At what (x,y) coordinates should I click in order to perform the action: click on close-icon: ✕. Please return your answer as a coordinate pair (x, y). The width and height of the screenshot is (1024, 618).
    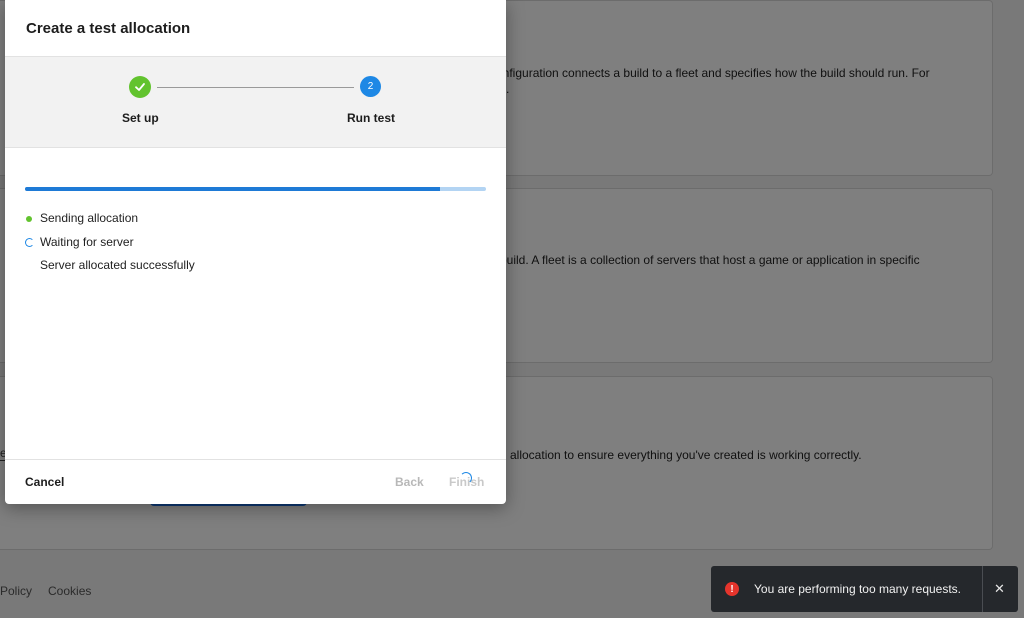
    Looking at the image, I should click on (999, 589).